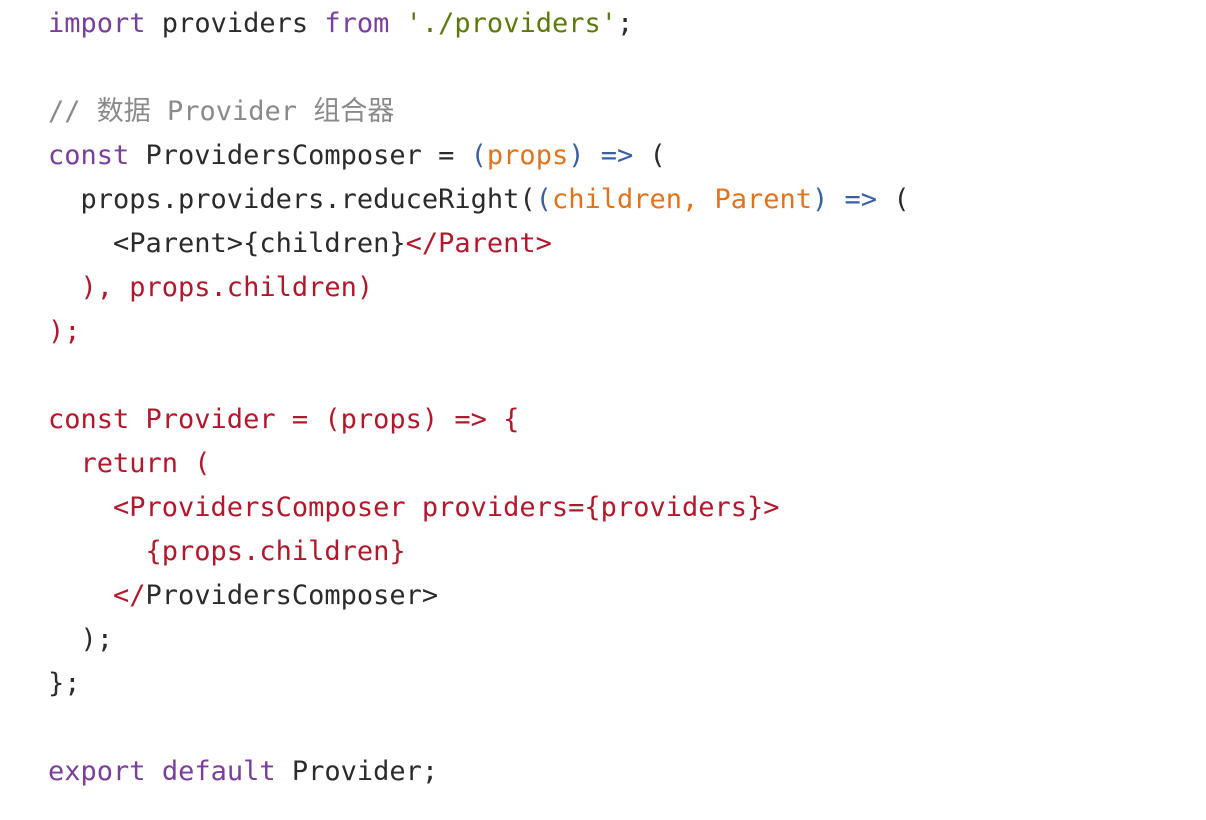  I want to click on code-line: import providers from './providers';, so click(479, 24).